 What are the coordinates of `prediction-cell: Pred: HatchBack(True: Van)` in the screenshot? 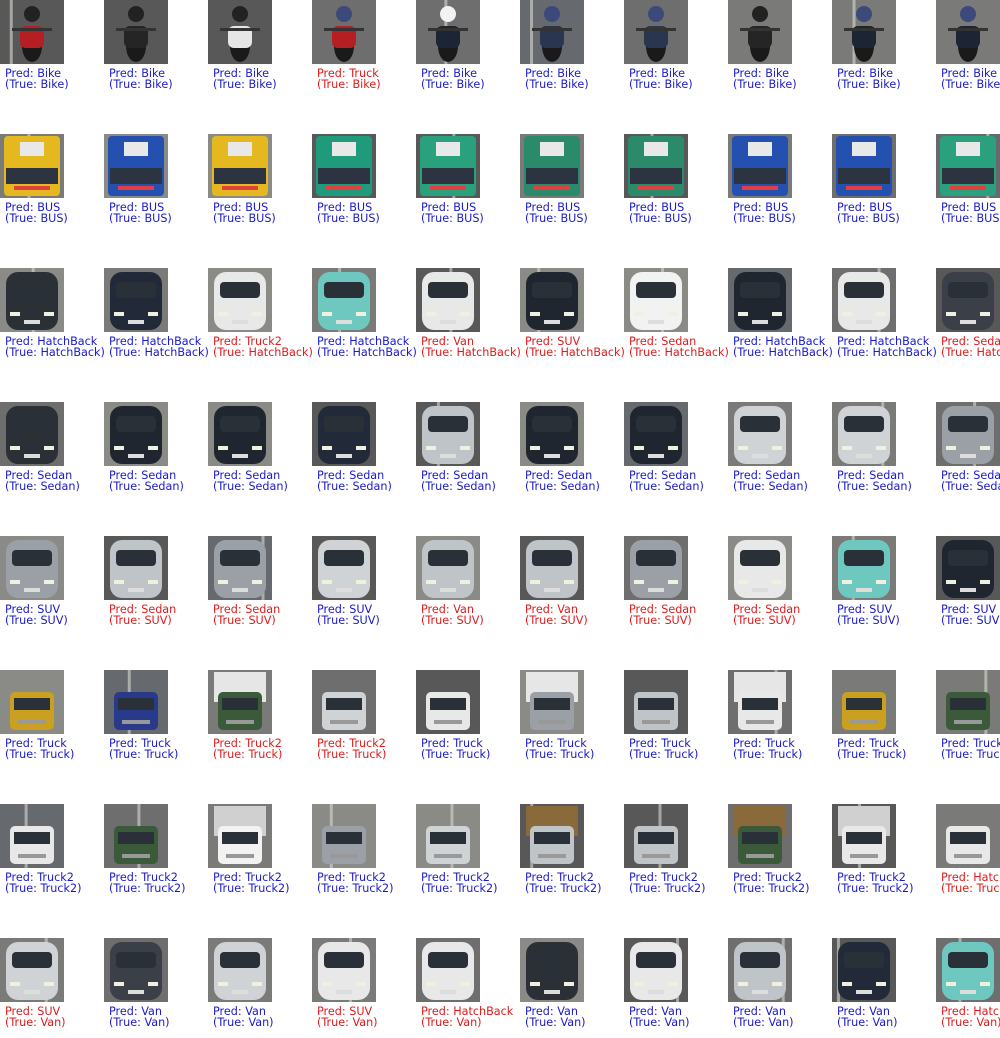 It's located at (968, 988).